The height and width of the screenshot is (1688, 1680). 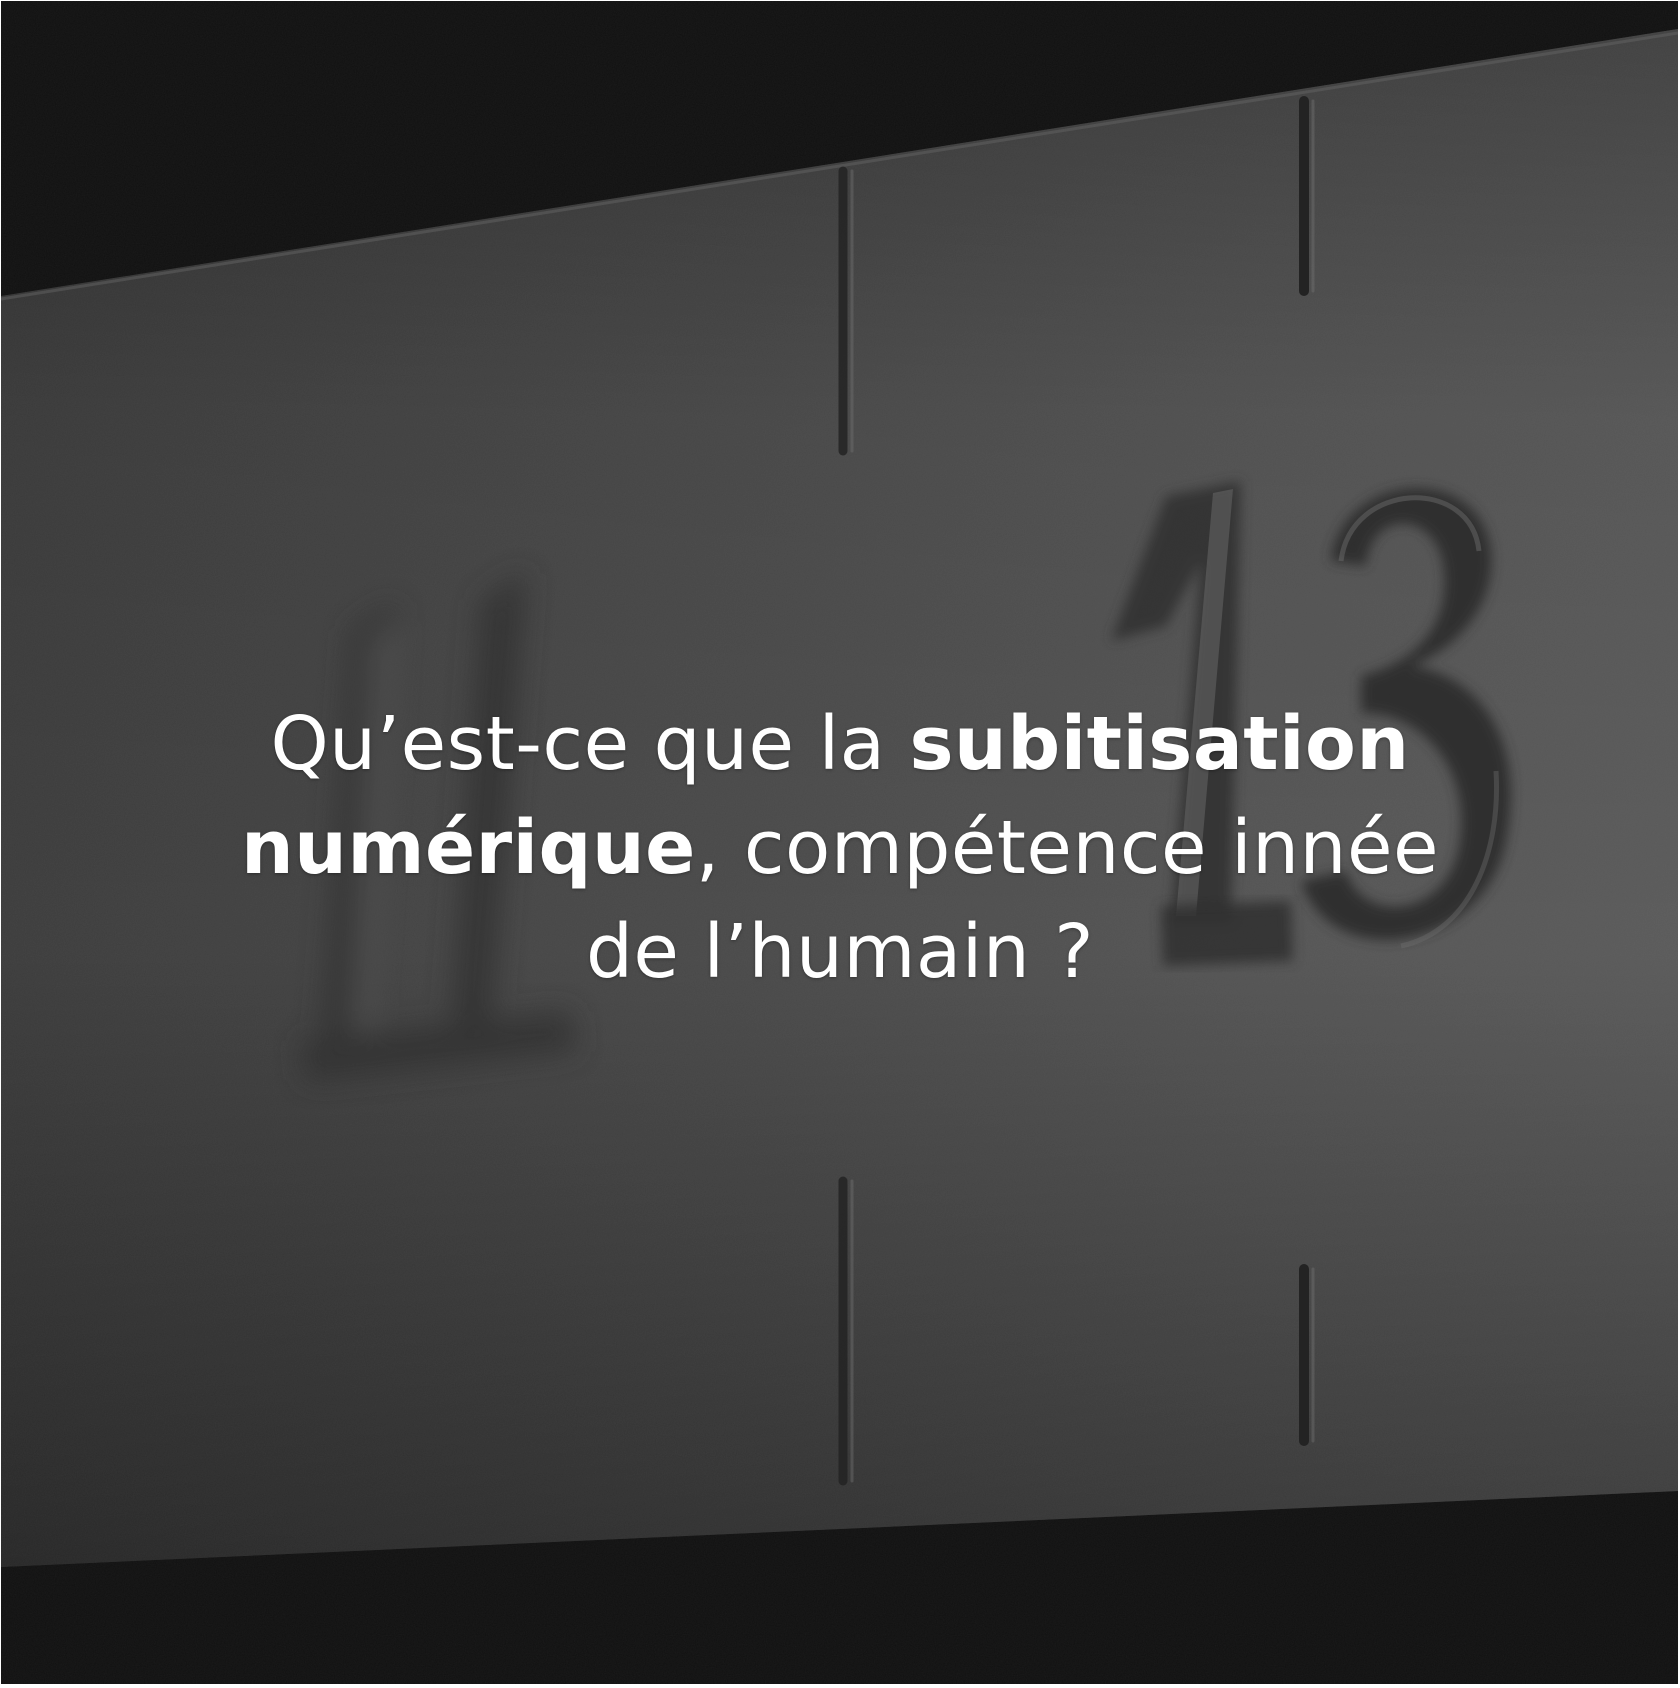 I want to click on caption-line-1: Qu’est-ce que la subitisation, so click(x=840, y=744).